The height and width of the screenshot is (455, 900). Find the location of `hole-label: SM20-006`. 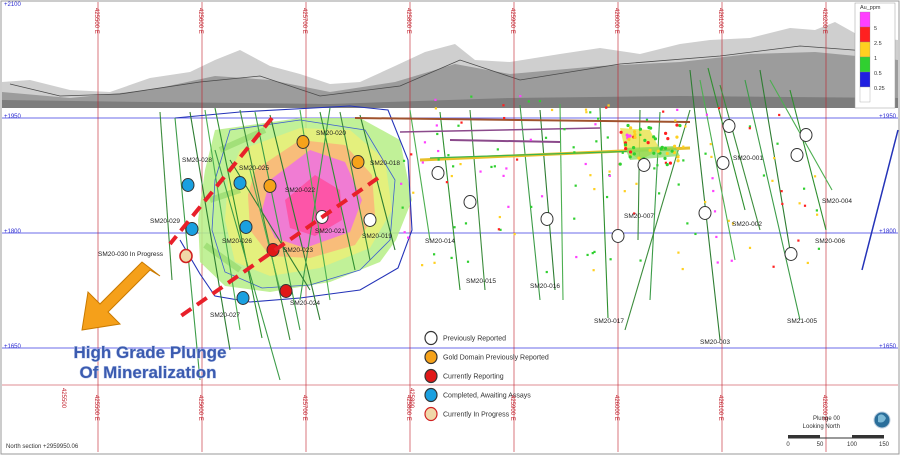

hole-label: SM20-006 is located at coordinates (830, 241).